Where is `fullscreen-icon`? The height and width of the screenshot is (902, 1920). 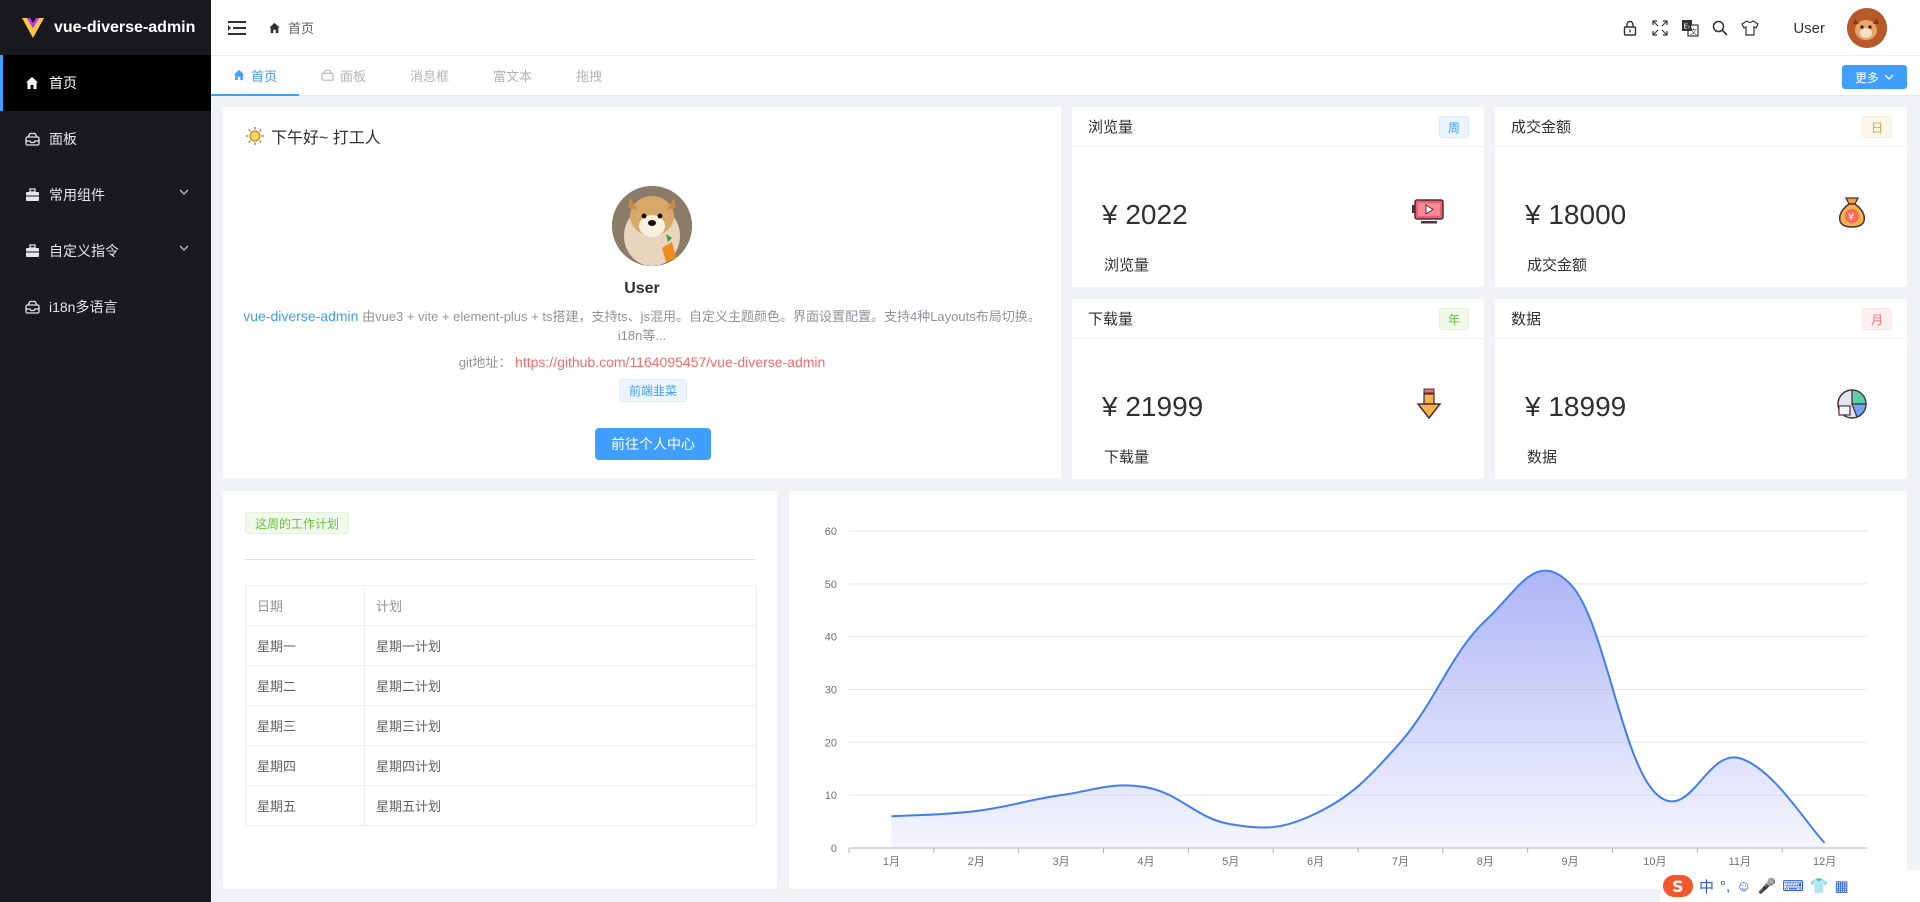
fullscreen-icon is located at coordinates (1660, 28).